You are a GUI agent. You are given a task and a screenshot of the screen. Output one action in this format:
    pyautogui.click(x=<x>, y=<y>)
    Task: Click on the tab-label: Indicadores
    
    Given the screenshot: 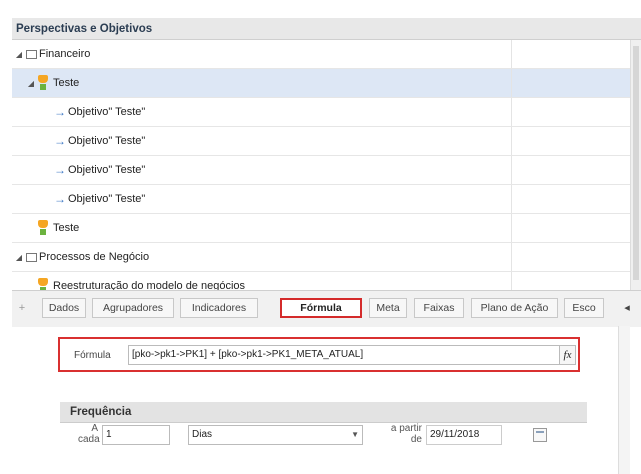 What is the action you would take?
    pyautogui.click(x=219, y=308)
    